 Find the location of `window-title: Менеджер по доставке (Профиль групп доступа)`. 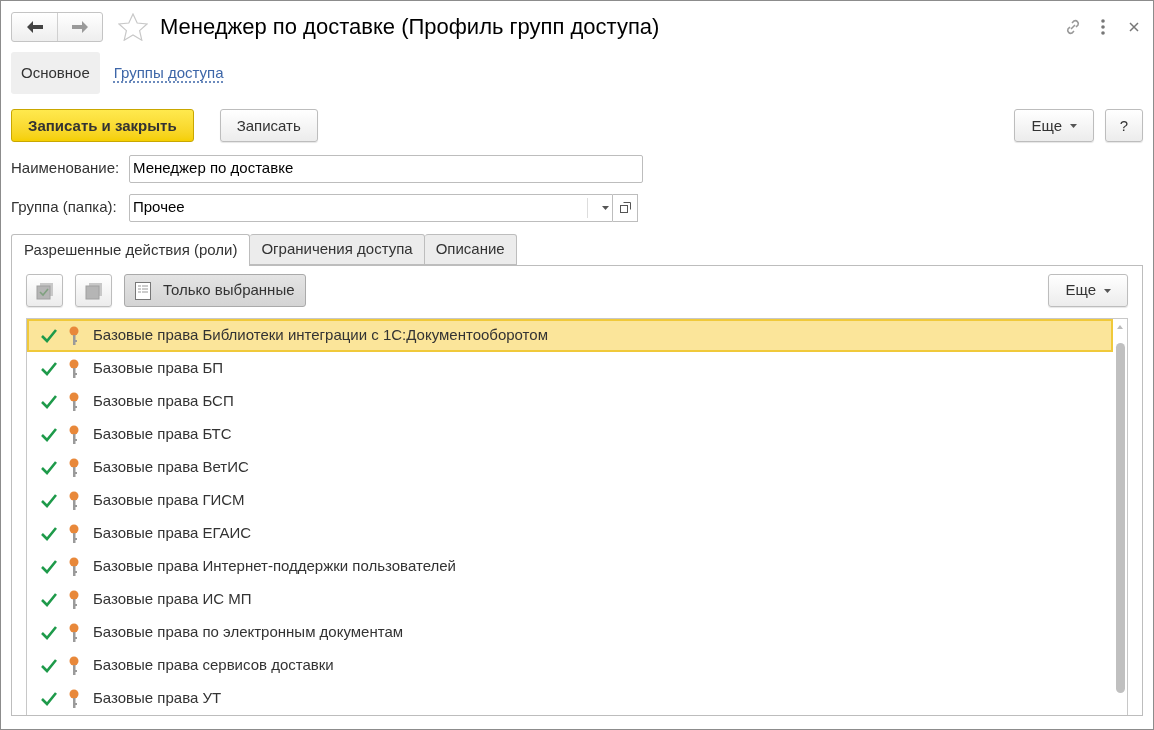

window-title: Менеджер по доставке (Профиль групп доступа) is located at coordinates (410, 27).